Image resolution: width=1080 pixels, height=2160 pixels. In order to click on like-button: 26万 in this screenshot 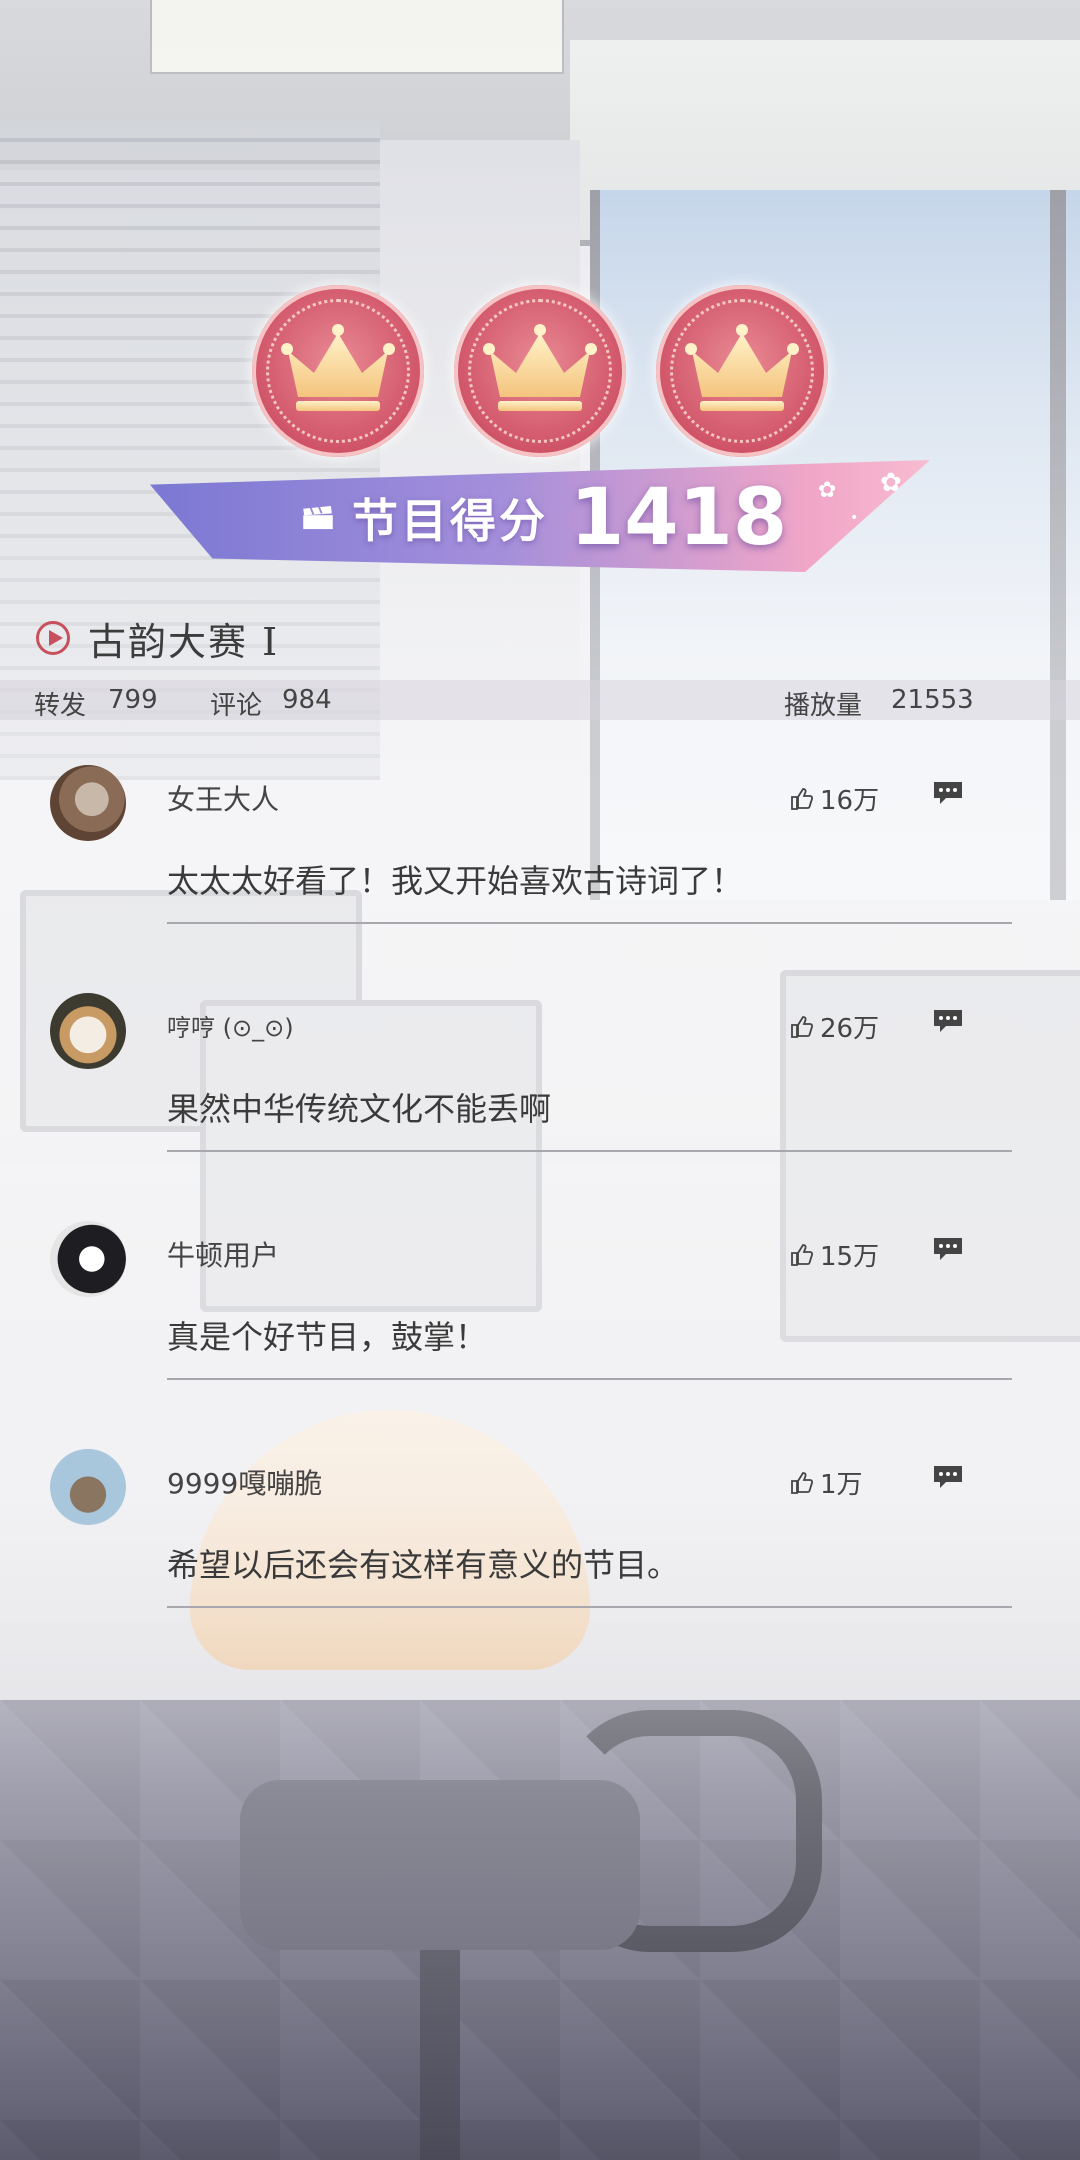, I will do `click(834, 1026)`.